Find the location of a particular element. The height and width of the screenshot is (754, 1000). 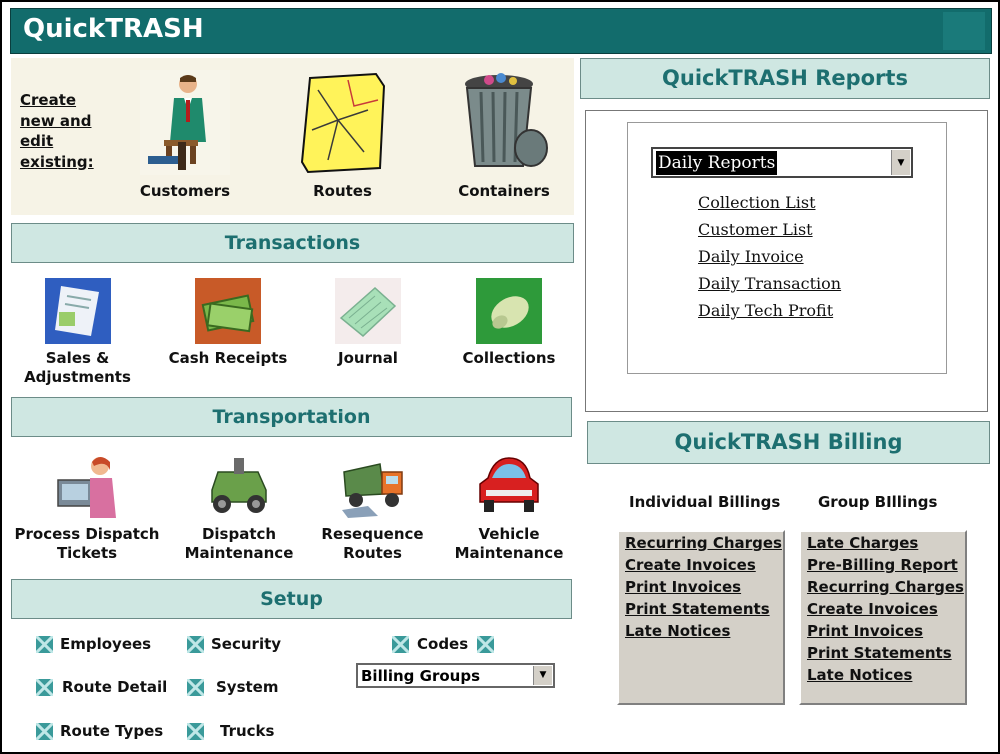

report-link-daily-invoice: Daily Invoice is located at coordinates (751, 256).